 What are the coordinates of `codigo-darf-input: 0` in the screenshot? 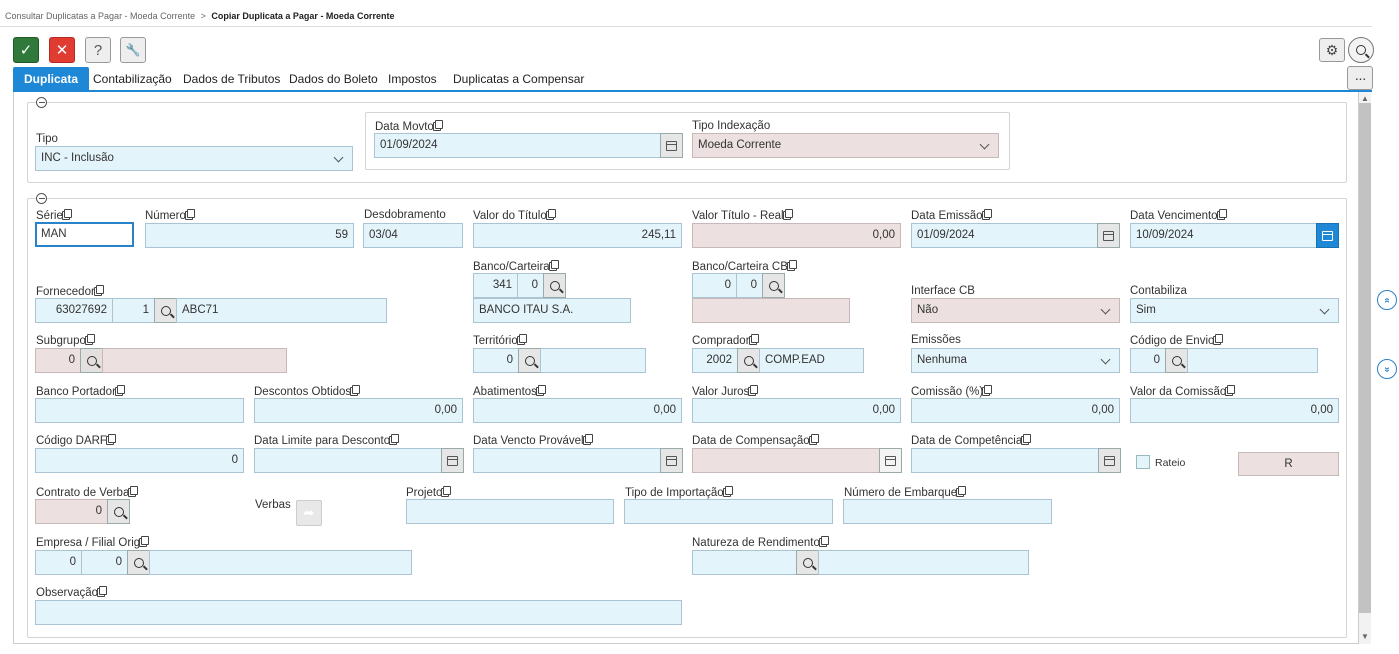 It's located at (139, 460).